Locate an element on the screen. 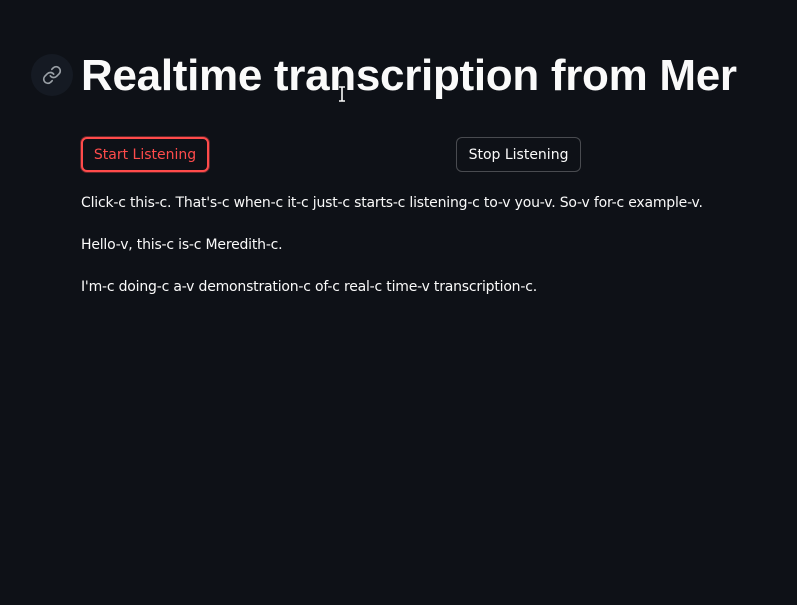  link-icon is located at coordinates (52, 75).